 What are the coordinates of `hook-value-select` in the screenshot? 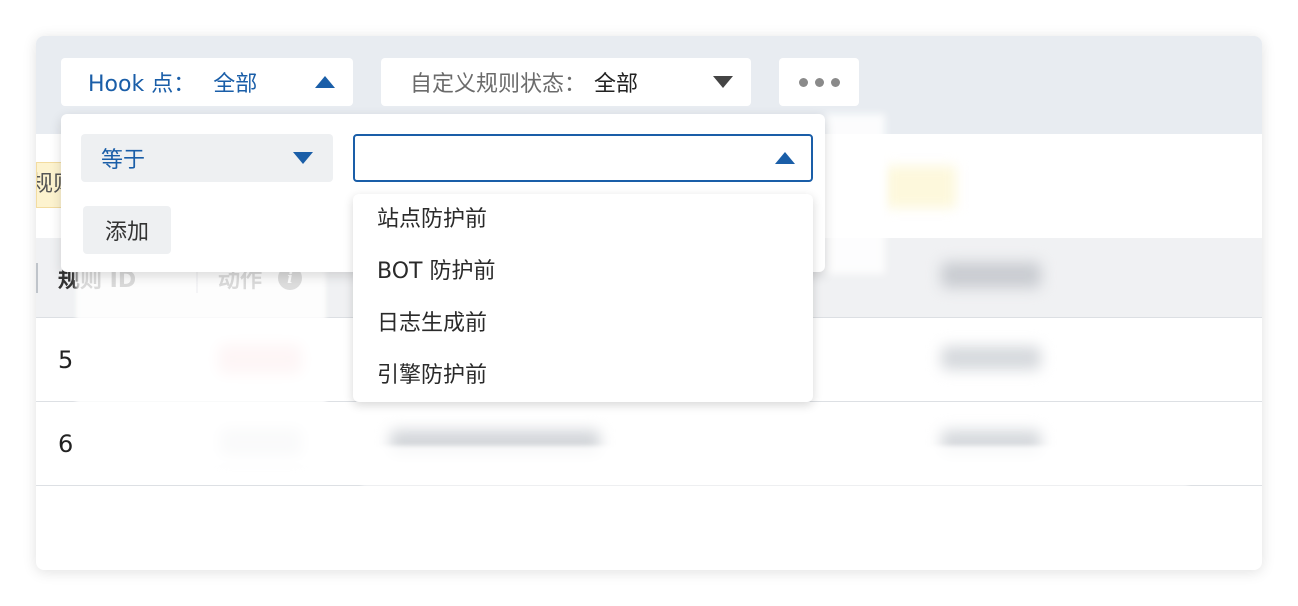 It's located at (583, 158).